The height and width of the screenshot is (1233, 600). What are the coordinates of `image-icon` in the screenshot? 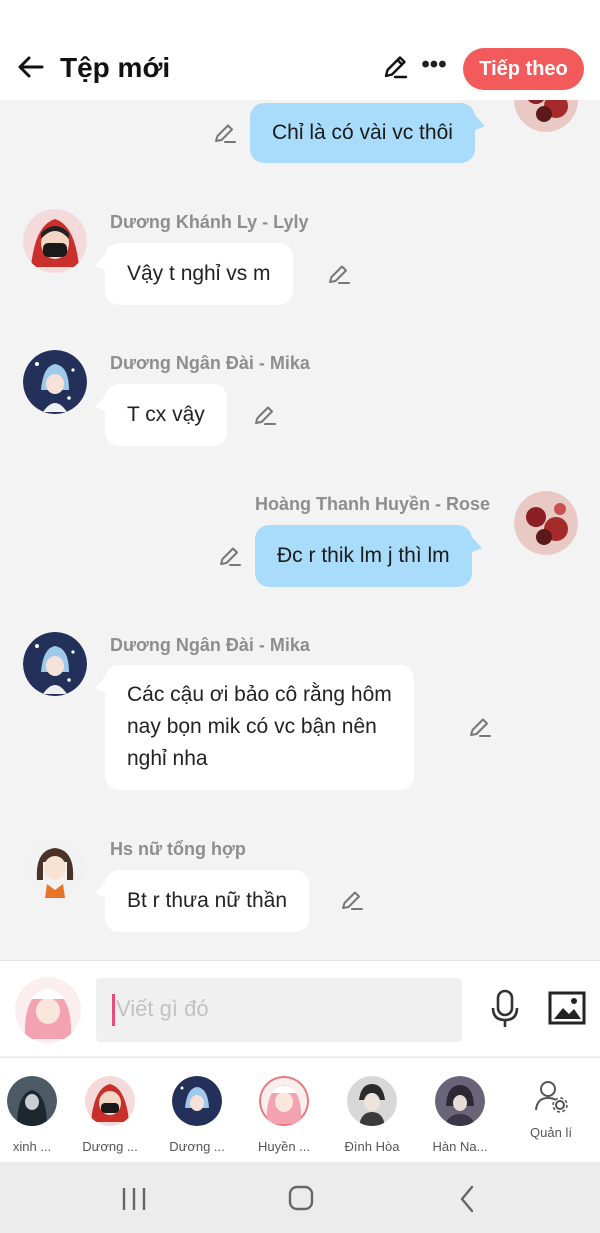 It's located at (567, 1008).